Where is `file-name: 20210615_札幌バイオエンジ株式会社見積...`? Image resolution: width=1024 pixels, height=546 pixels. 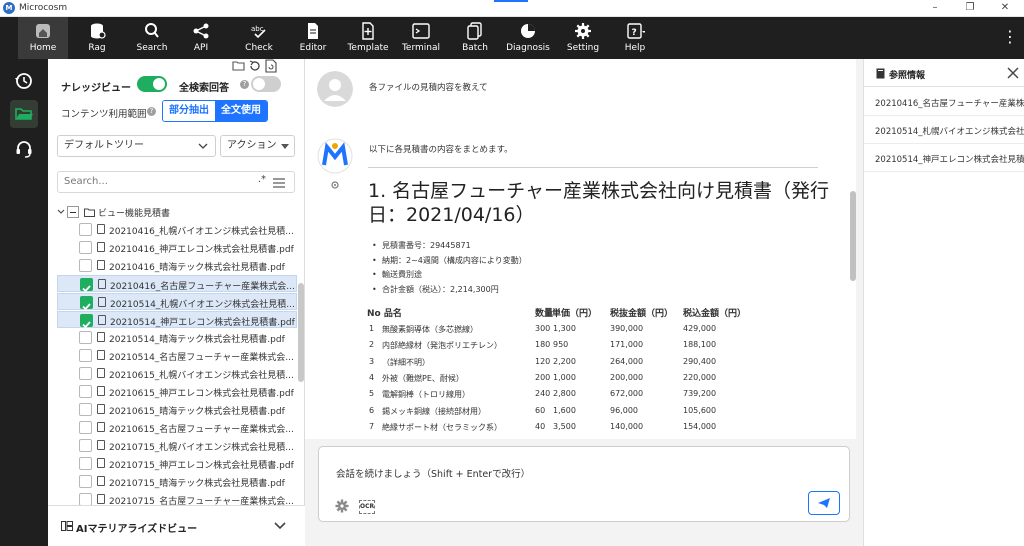 file-name: 20210615_札幌バイオエンジ株式会社見積... is located at coordinates (201, 376).